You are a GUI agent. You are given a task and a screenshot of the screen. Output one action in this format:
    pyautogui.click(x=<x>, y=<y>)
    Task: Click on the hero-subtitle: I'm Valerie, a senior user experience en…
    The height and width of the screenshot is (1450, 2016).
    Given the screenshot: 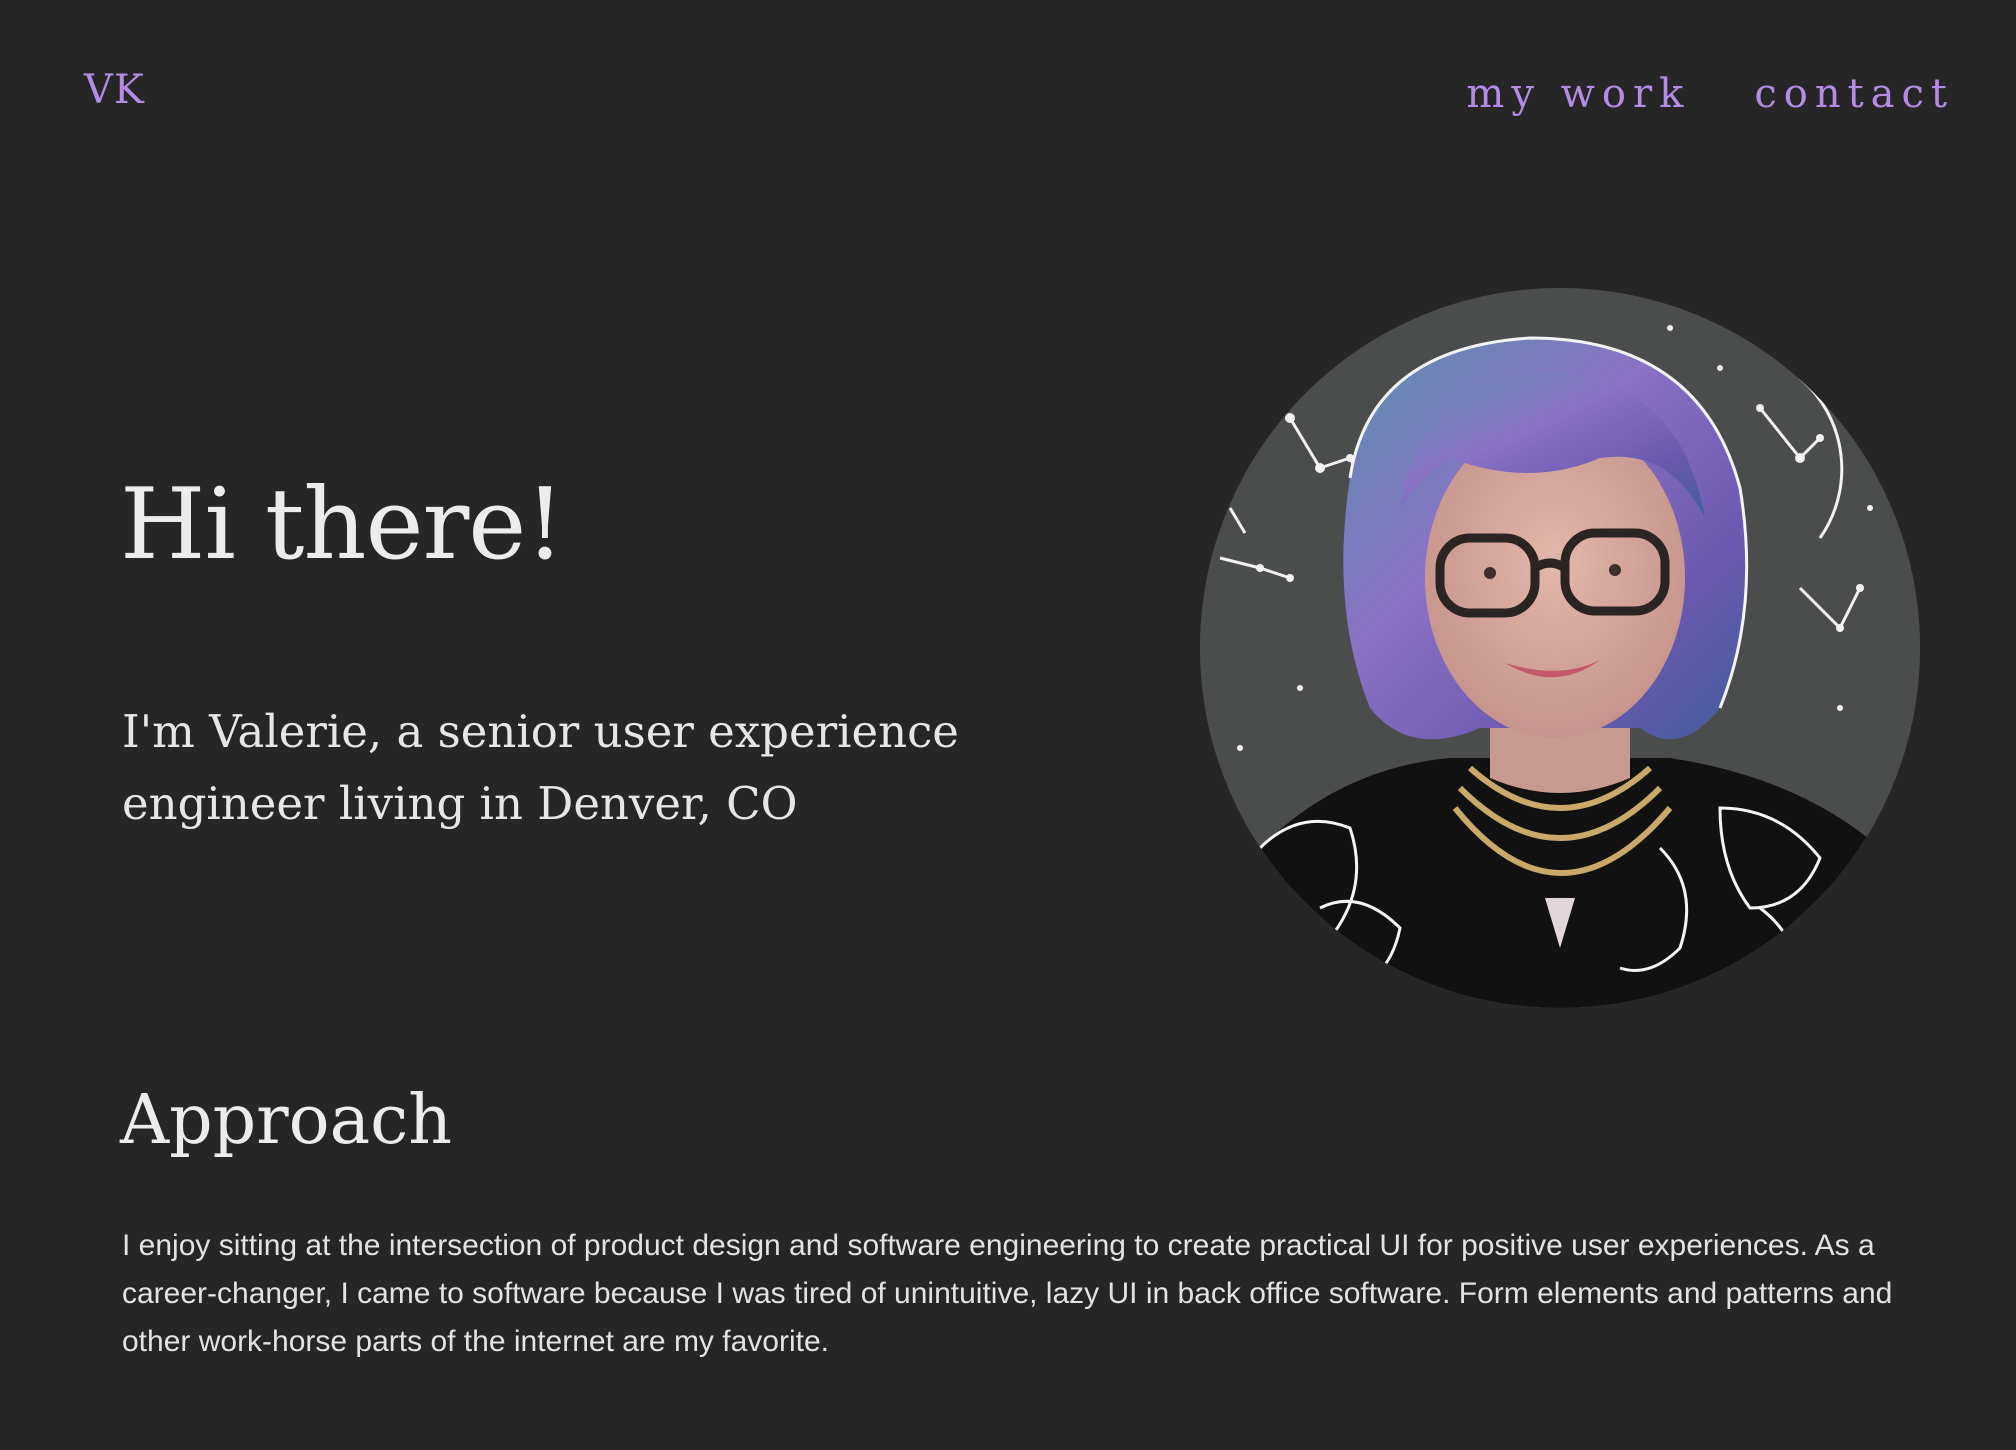 What is the action you would take?
    pyautogui.click(x=540, y=767)
    